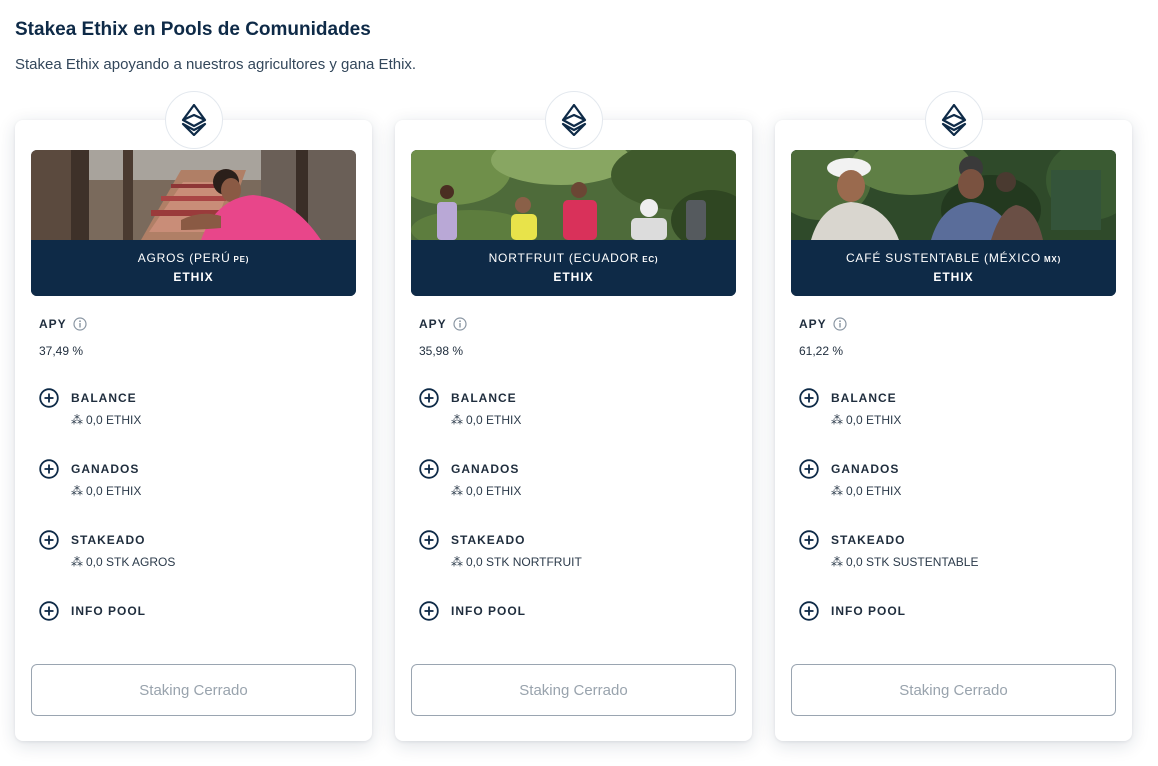  I want to click on apy-value: 37,49 %, so click(61, 351).